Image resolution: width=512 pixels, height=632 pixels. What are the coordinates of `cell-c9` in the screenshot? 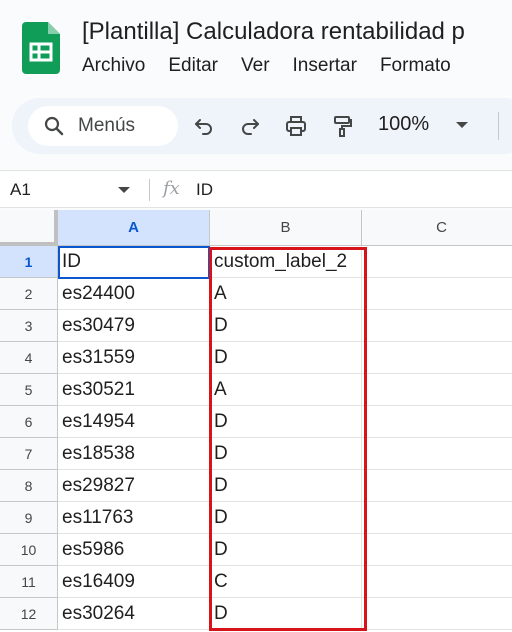 It's located at (437, 518).